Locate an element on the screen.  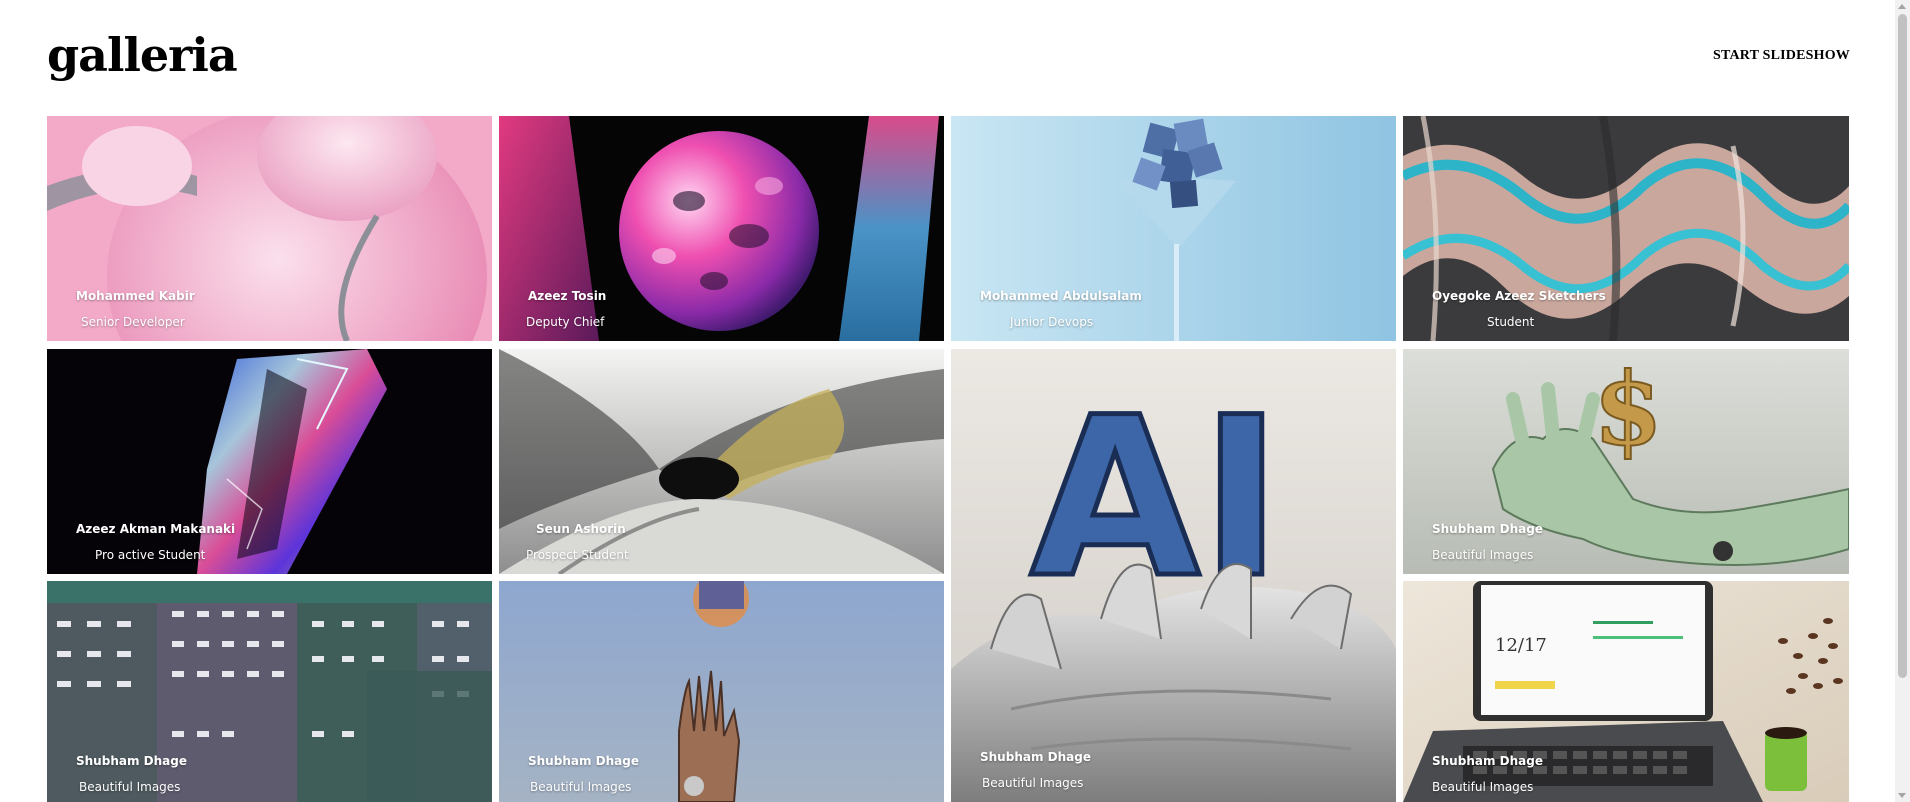
card-role: Deputy Chief is located at coordinates (565, 322).